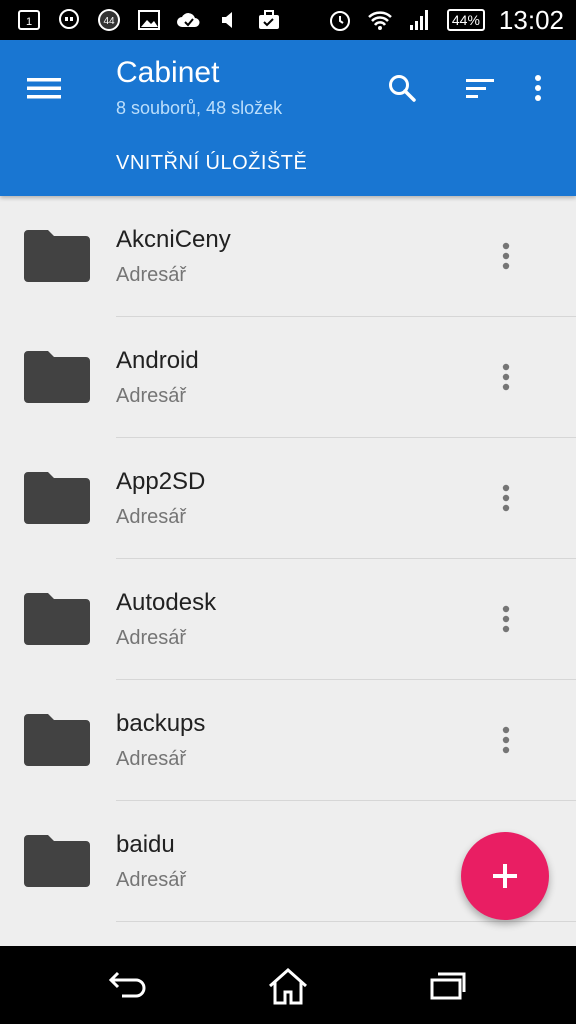  What do you see at coordinates (531, 19) in the screenshot?
I see `clock: 13:02` at bounding box center [531, 19].